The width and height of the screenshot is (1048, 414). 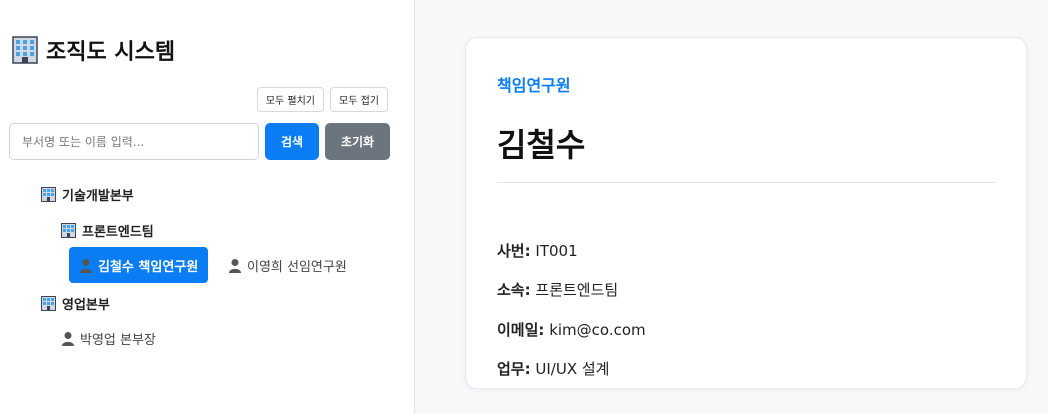 What do you see at coordinates (514, 369) in the screenshot?
I see `detail-label: 업무:` at bounding box center [514, 369].